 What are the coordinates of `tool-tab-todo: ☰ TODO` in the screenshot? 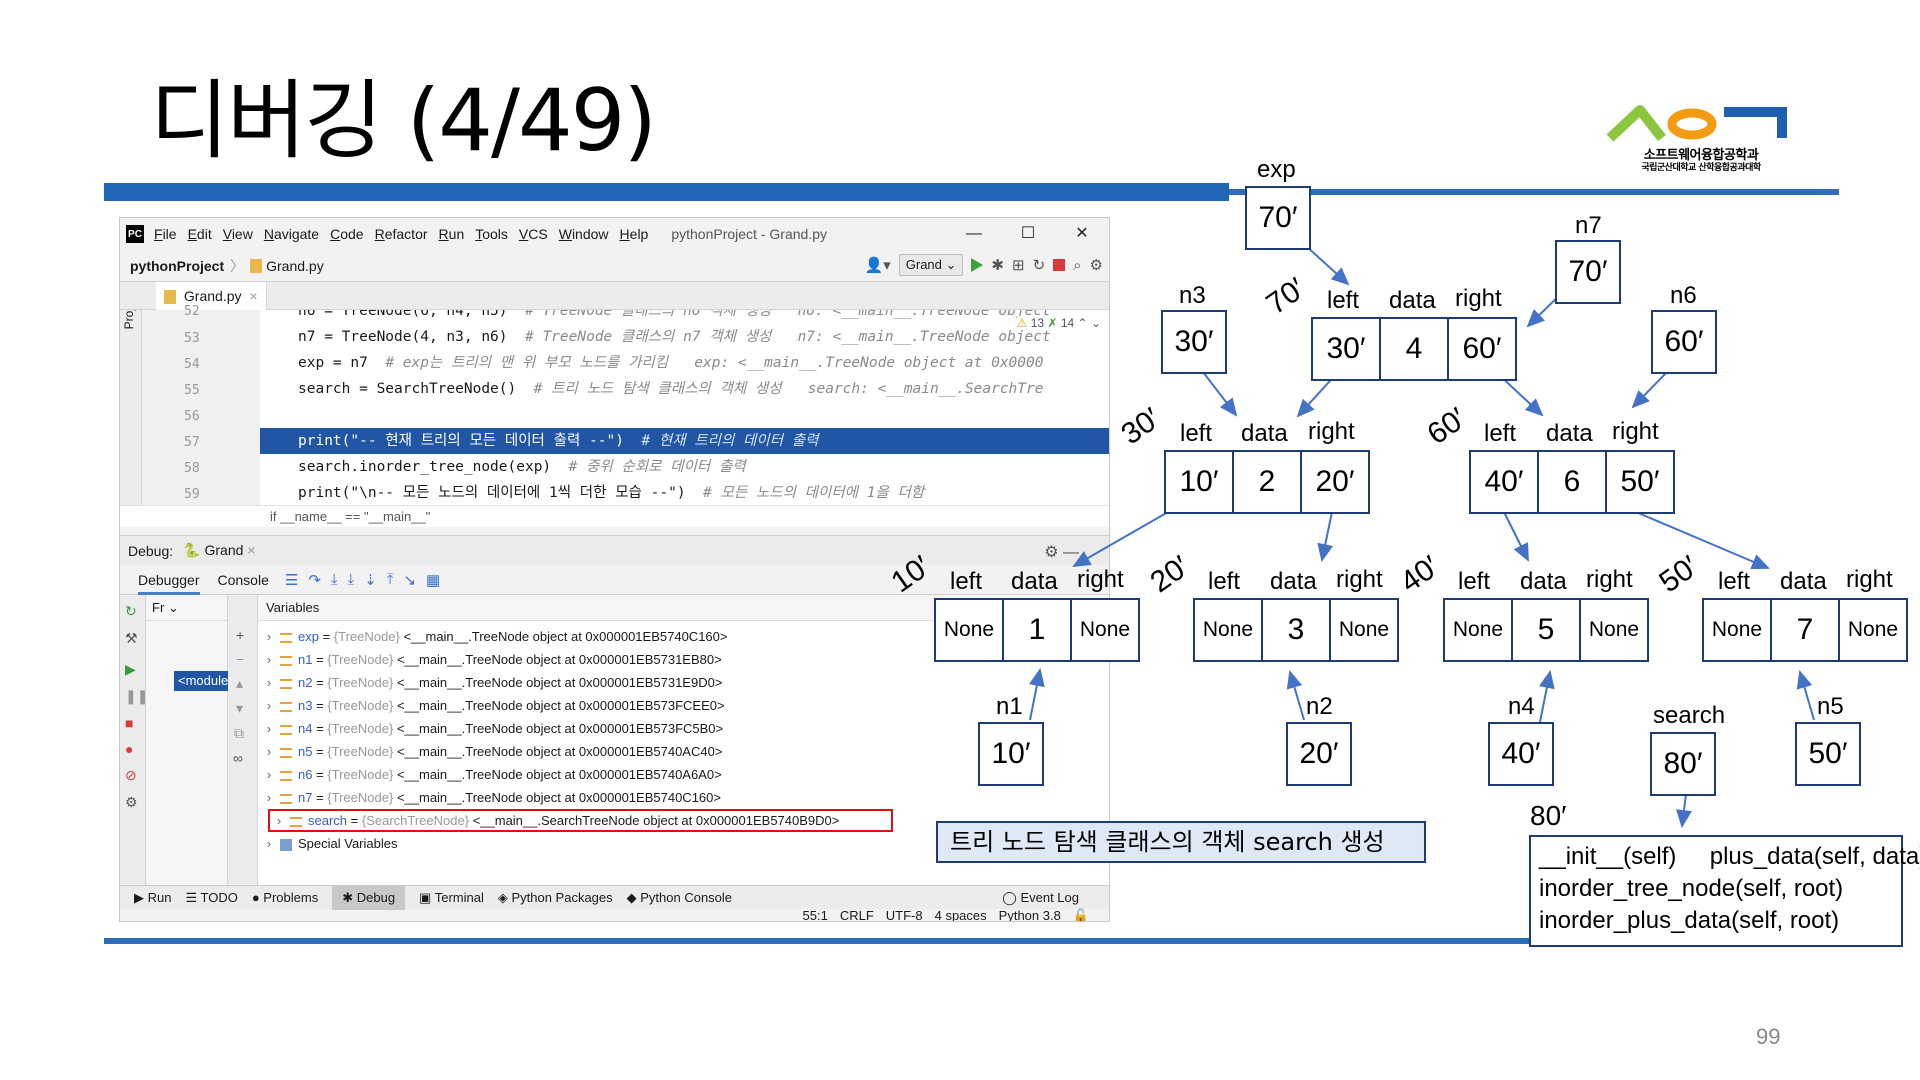 It's located at (211, 898).